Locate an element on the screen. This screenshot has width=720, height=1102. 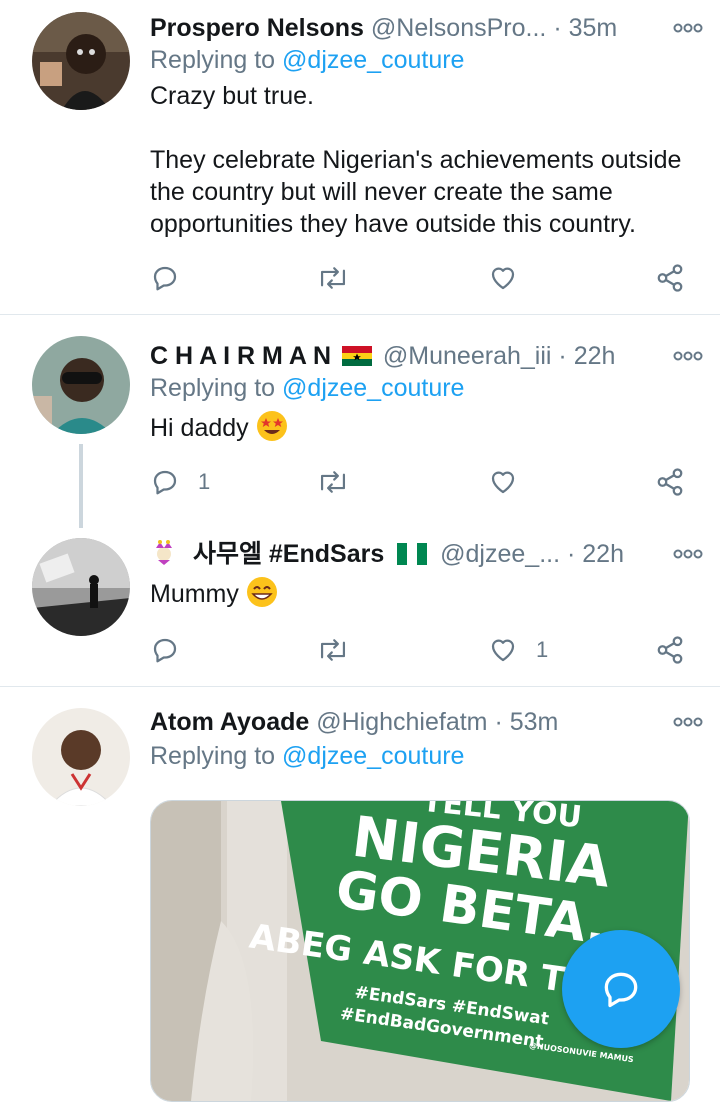
compose-reply-button is located at coordinates (621, 989).